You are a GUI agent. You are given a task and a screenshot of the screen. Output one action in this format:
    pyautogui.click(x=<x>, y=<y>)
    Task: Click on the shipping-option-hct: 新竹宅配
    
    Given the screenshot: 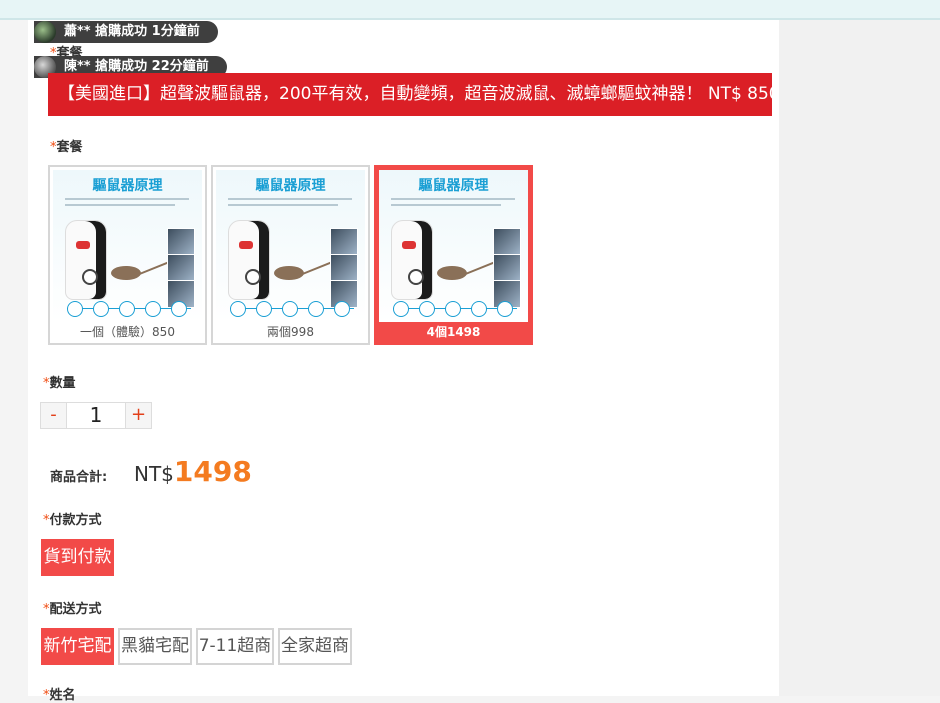 What is the action you would take?
    pyautogui.click(x=77, y=646)
    